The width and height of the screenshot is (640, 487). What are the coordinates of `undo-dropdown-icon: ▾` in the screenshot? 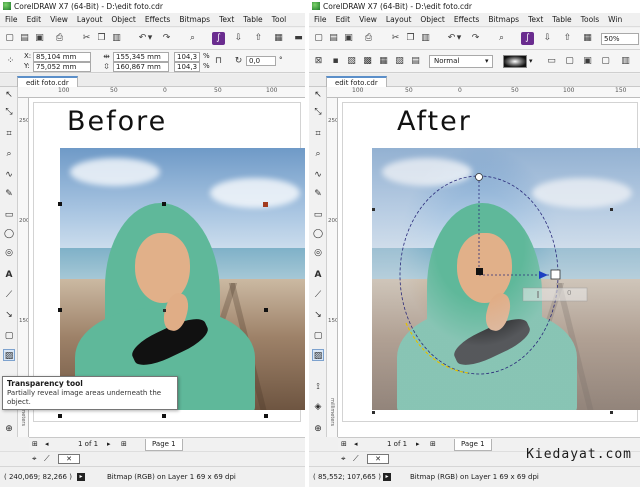 It's located at (459, 38).